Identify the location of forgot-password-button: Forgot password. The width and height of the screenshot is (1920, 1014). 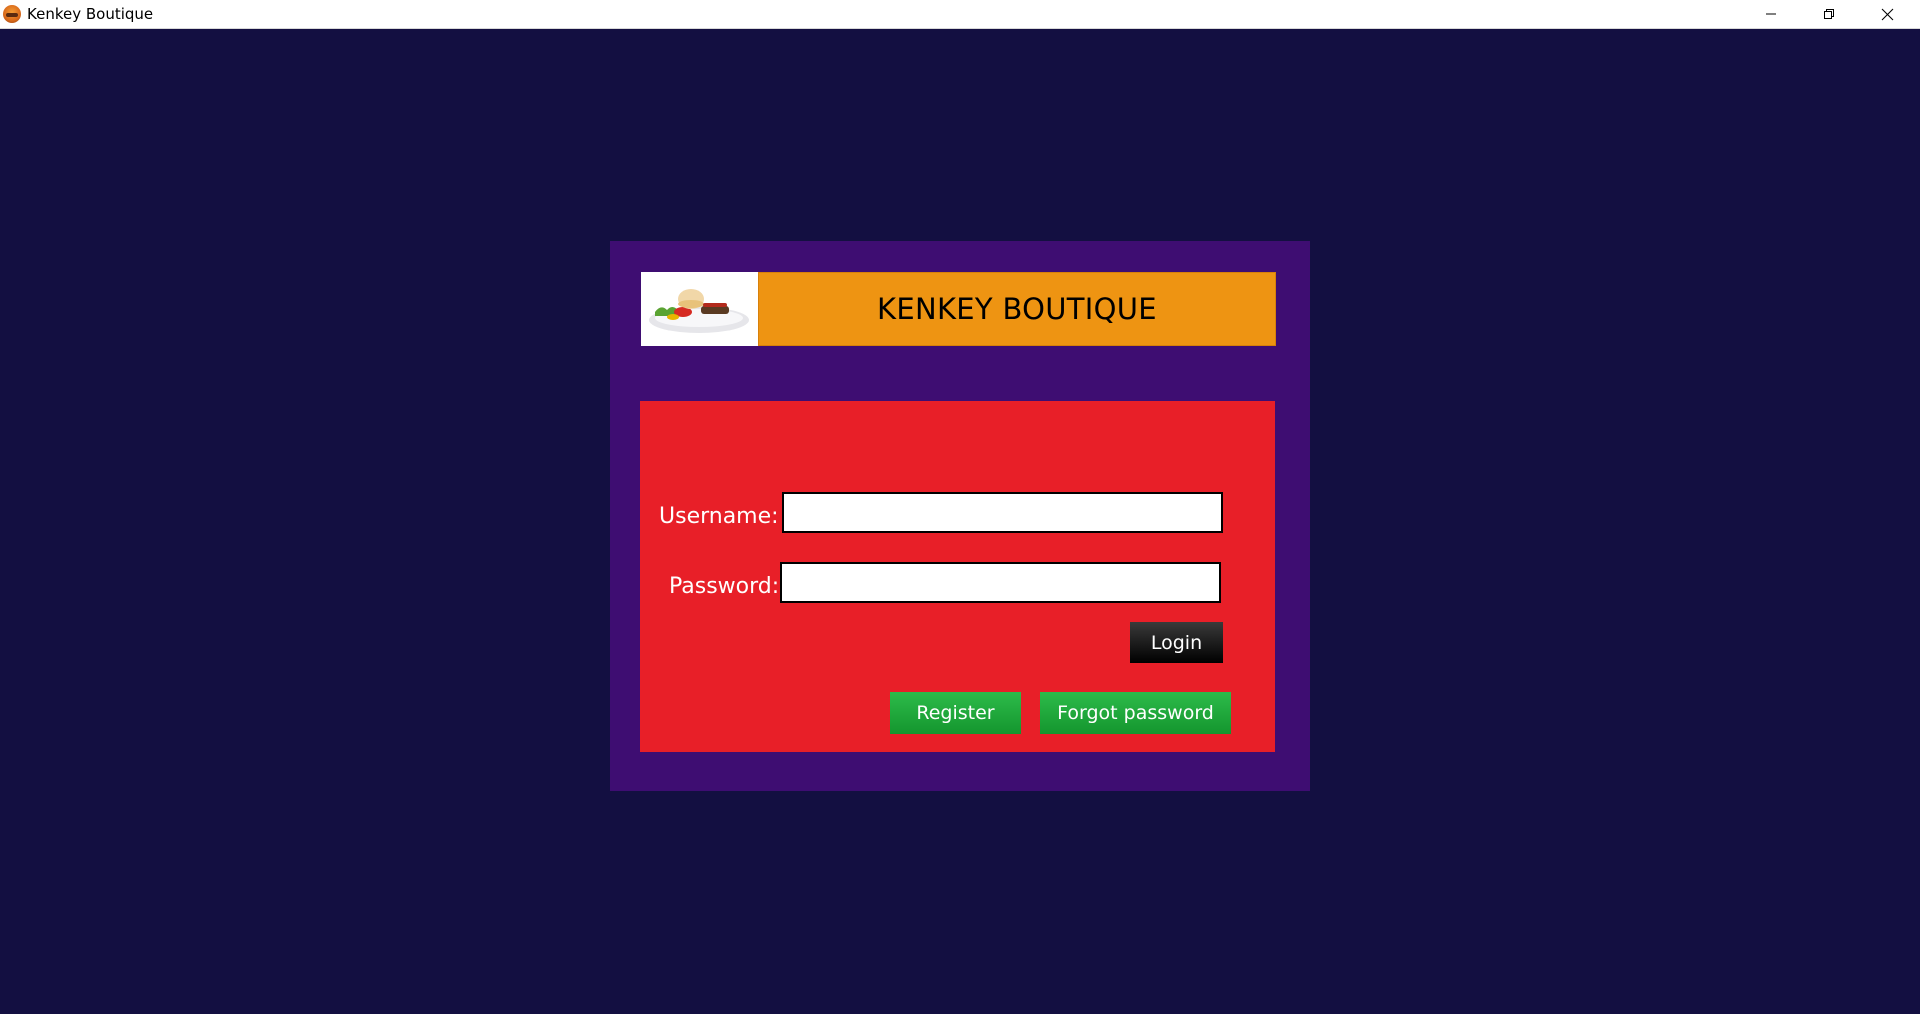
(1135, 713).